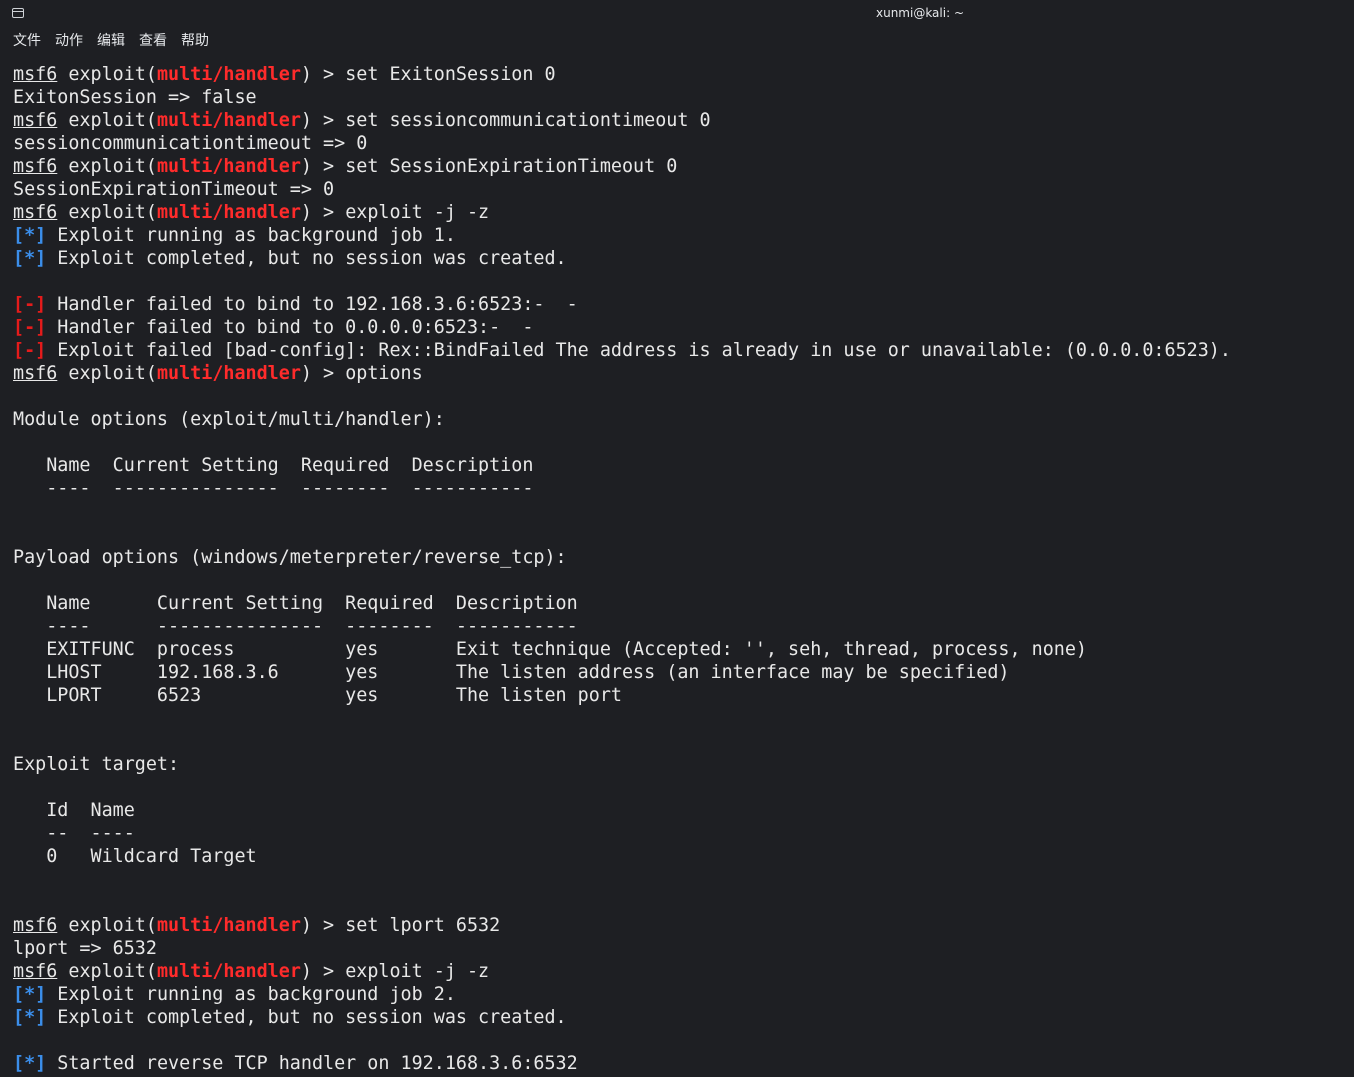  What do you see at coordinates (678, 143) in the screenshot?
I see `output-line: sessioncommunicationtimeout => 0` at bounding box center [678, 143].